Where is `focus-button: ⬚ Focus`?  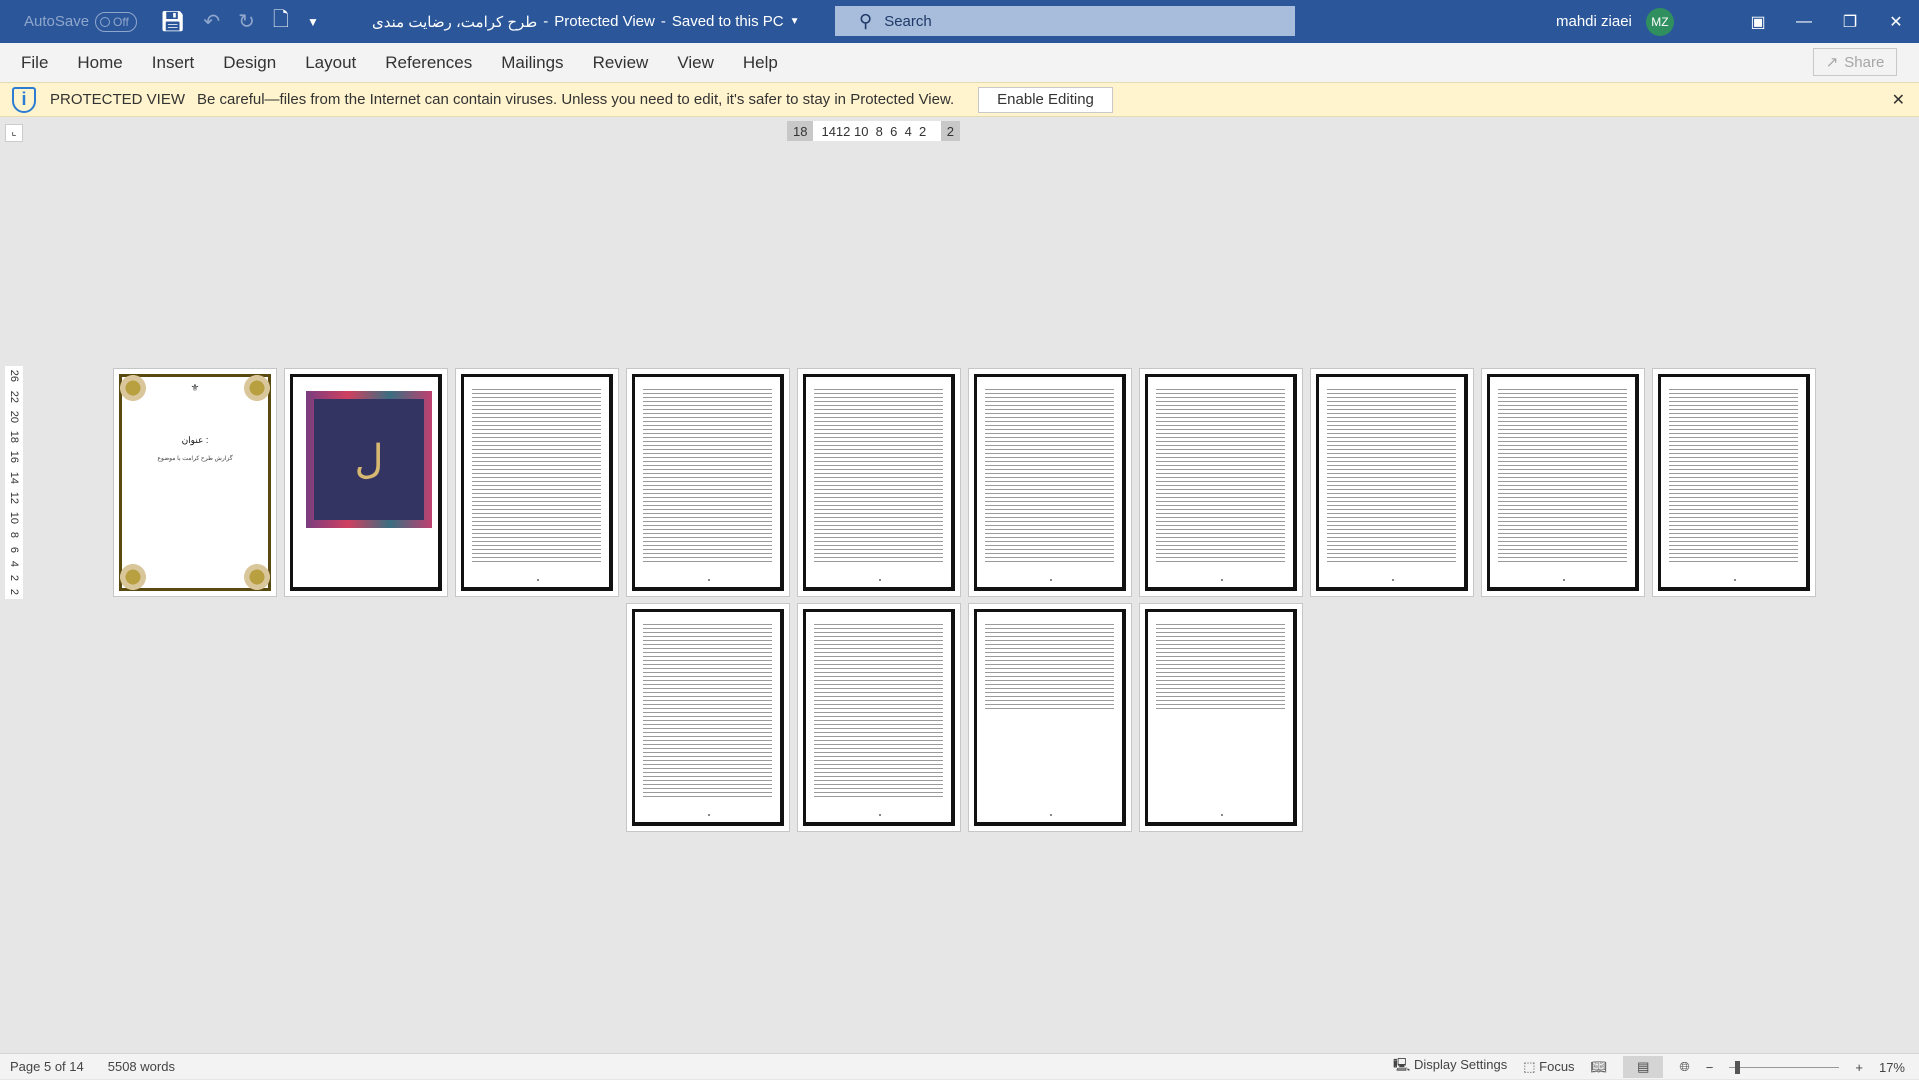 focus-button: ⬚ Focus is located at coordinates (1548, 1067).